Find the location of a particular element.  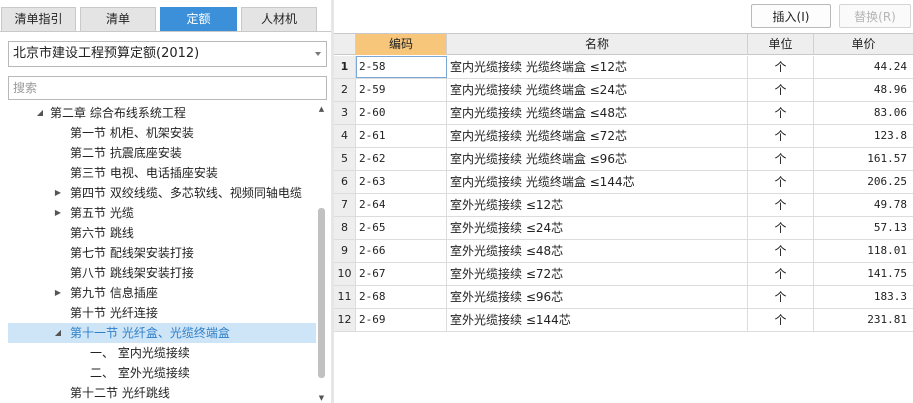

column-header-name: 名称 is located at coordinates (597, 44).